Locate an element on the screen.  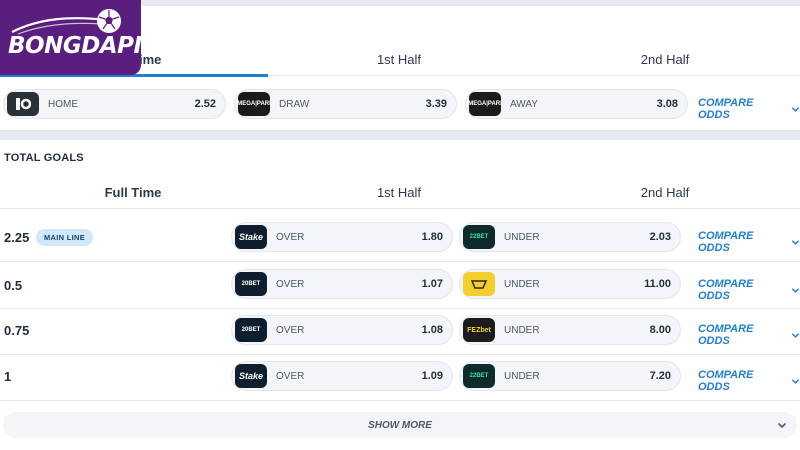
over-odds: Stake OVER 1.09 is located at coordinates (342, 376).